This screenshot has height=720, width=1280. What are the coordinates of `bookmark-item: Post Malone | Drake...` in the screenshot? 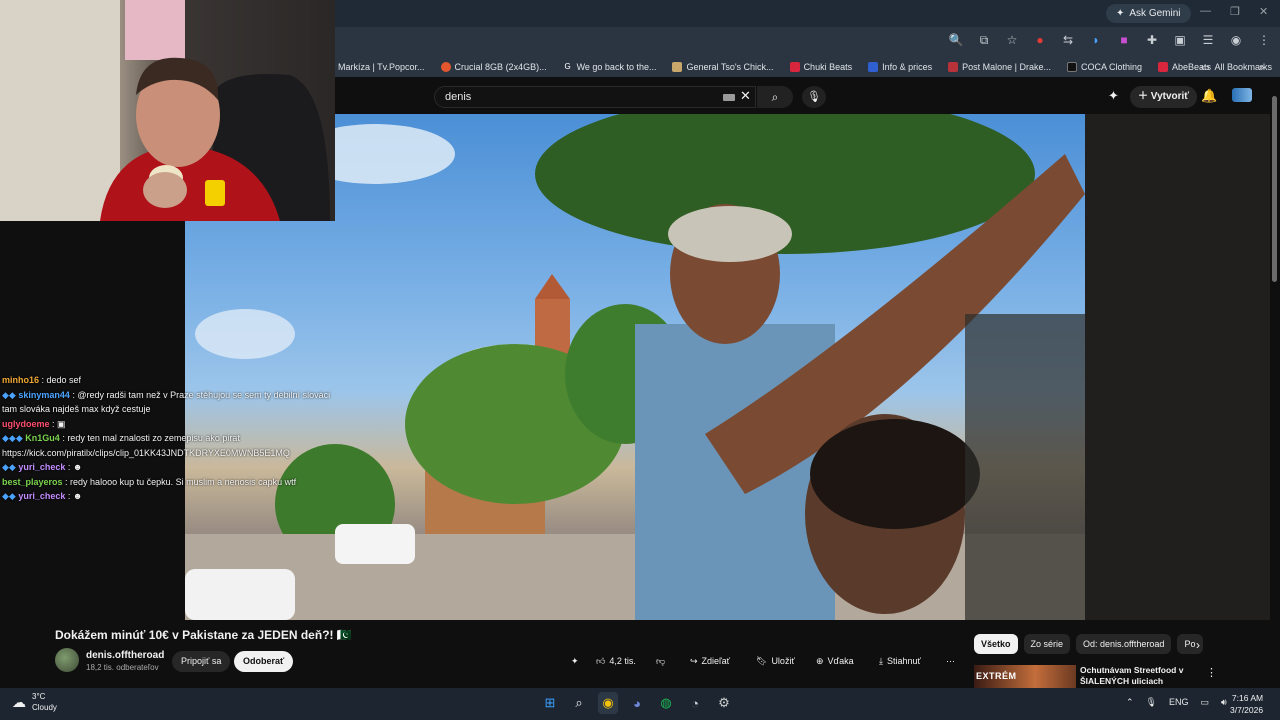 It's located at (999, 67).